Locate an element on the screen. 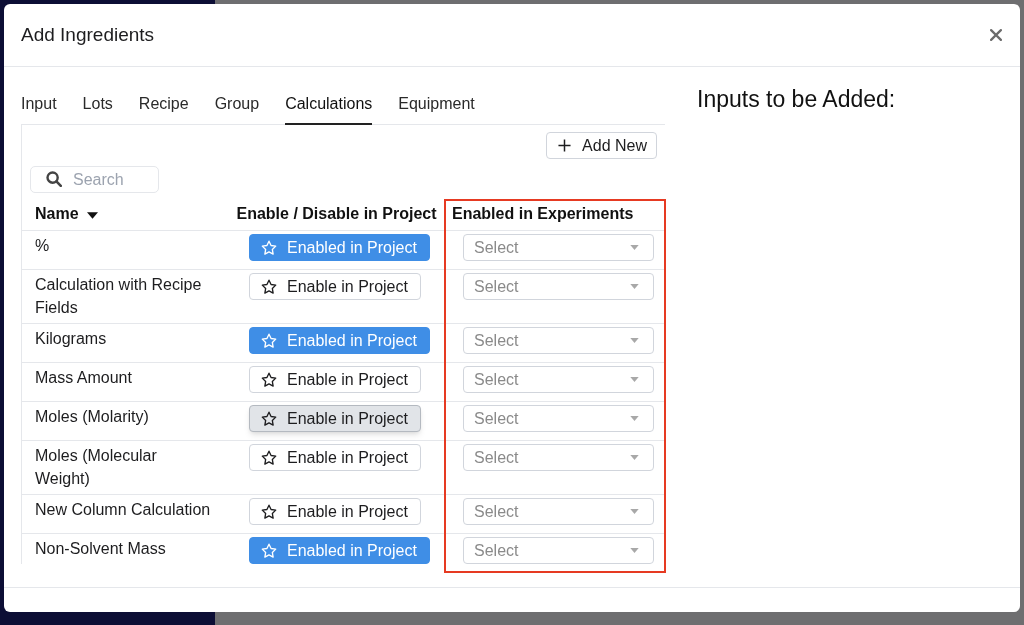  ingredient-name: New Column Calculation is located at coordinates (123, 510).